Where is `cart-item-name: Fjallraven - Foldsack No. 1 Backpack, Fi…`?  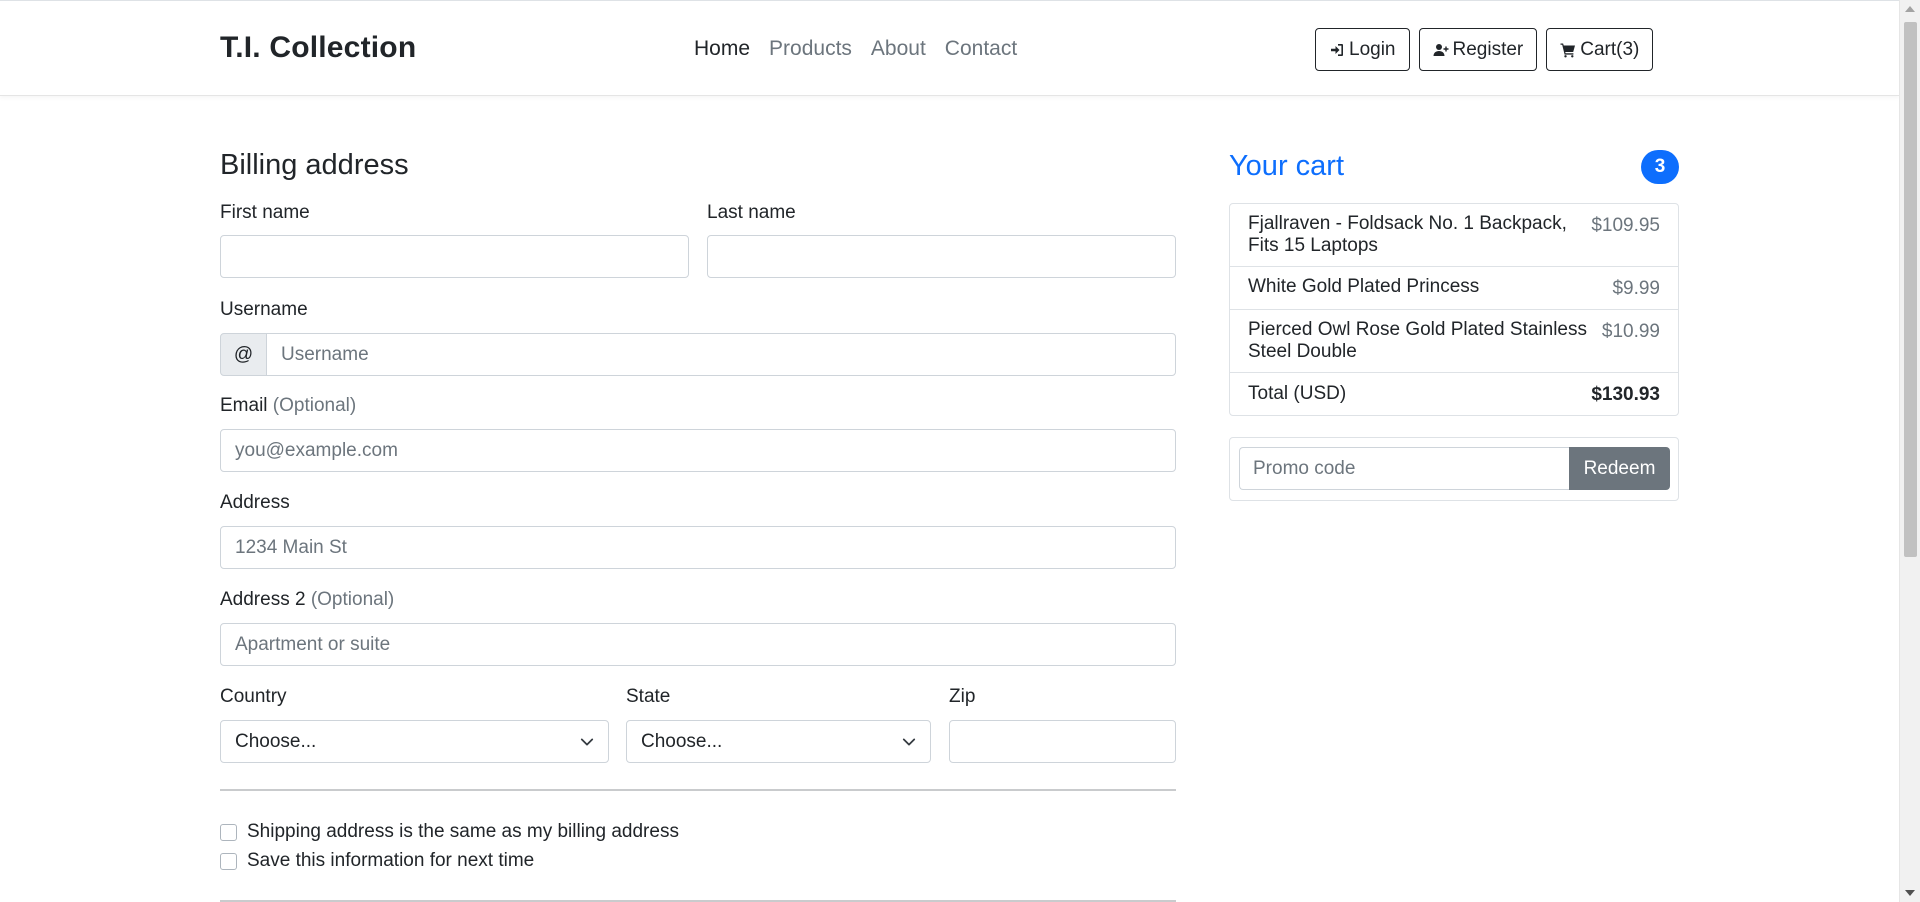 cart-item-name: Fjallraven - Foldsack No. 1 Backpack, Fi… is located at coordinates (1407, 234).